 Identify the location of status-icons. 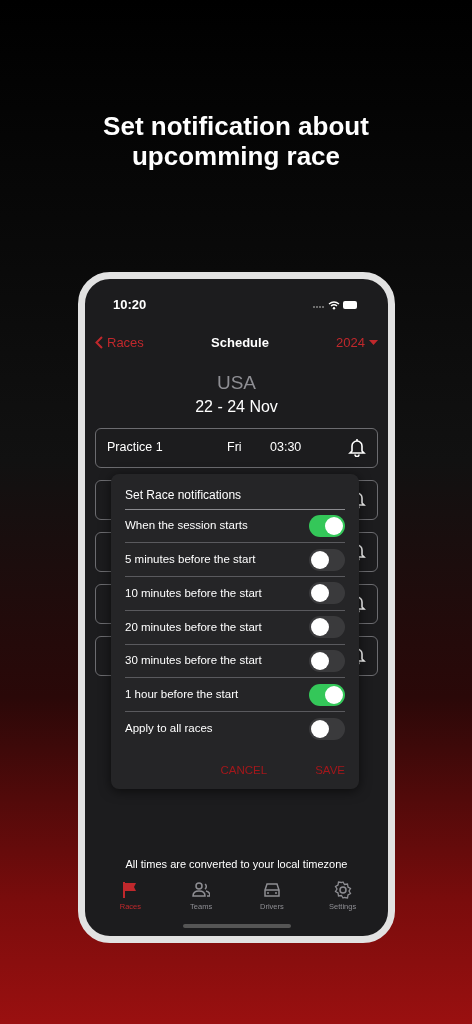
(335, 304).